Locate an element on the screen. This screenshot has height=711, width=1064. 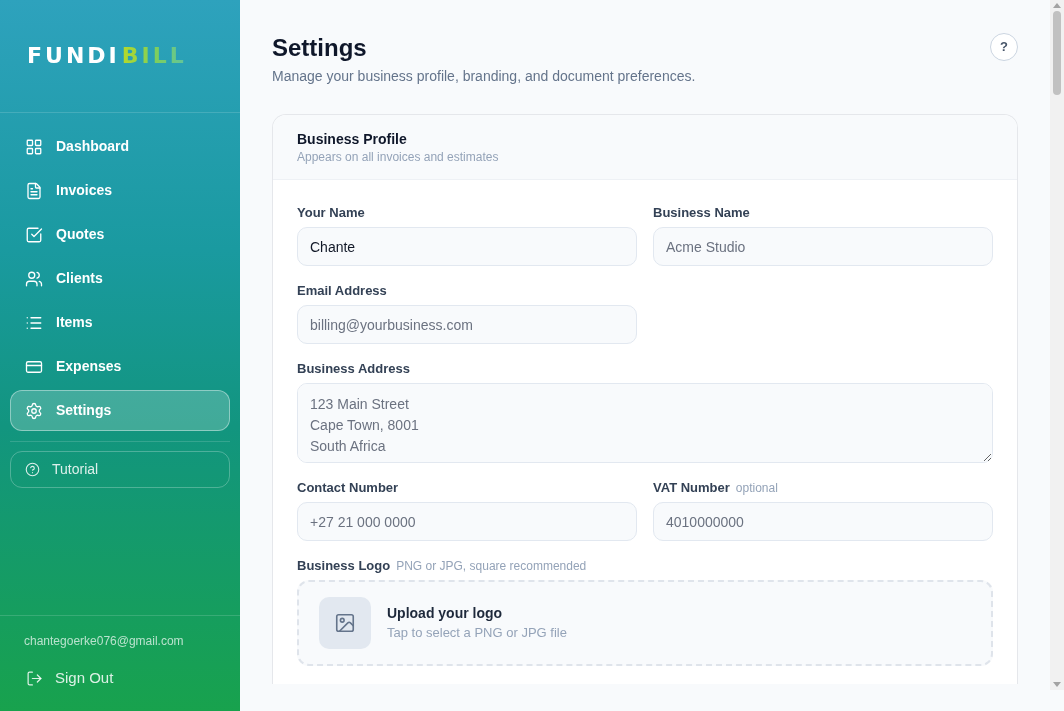
grid-icon is located at coordinates (34, 146).